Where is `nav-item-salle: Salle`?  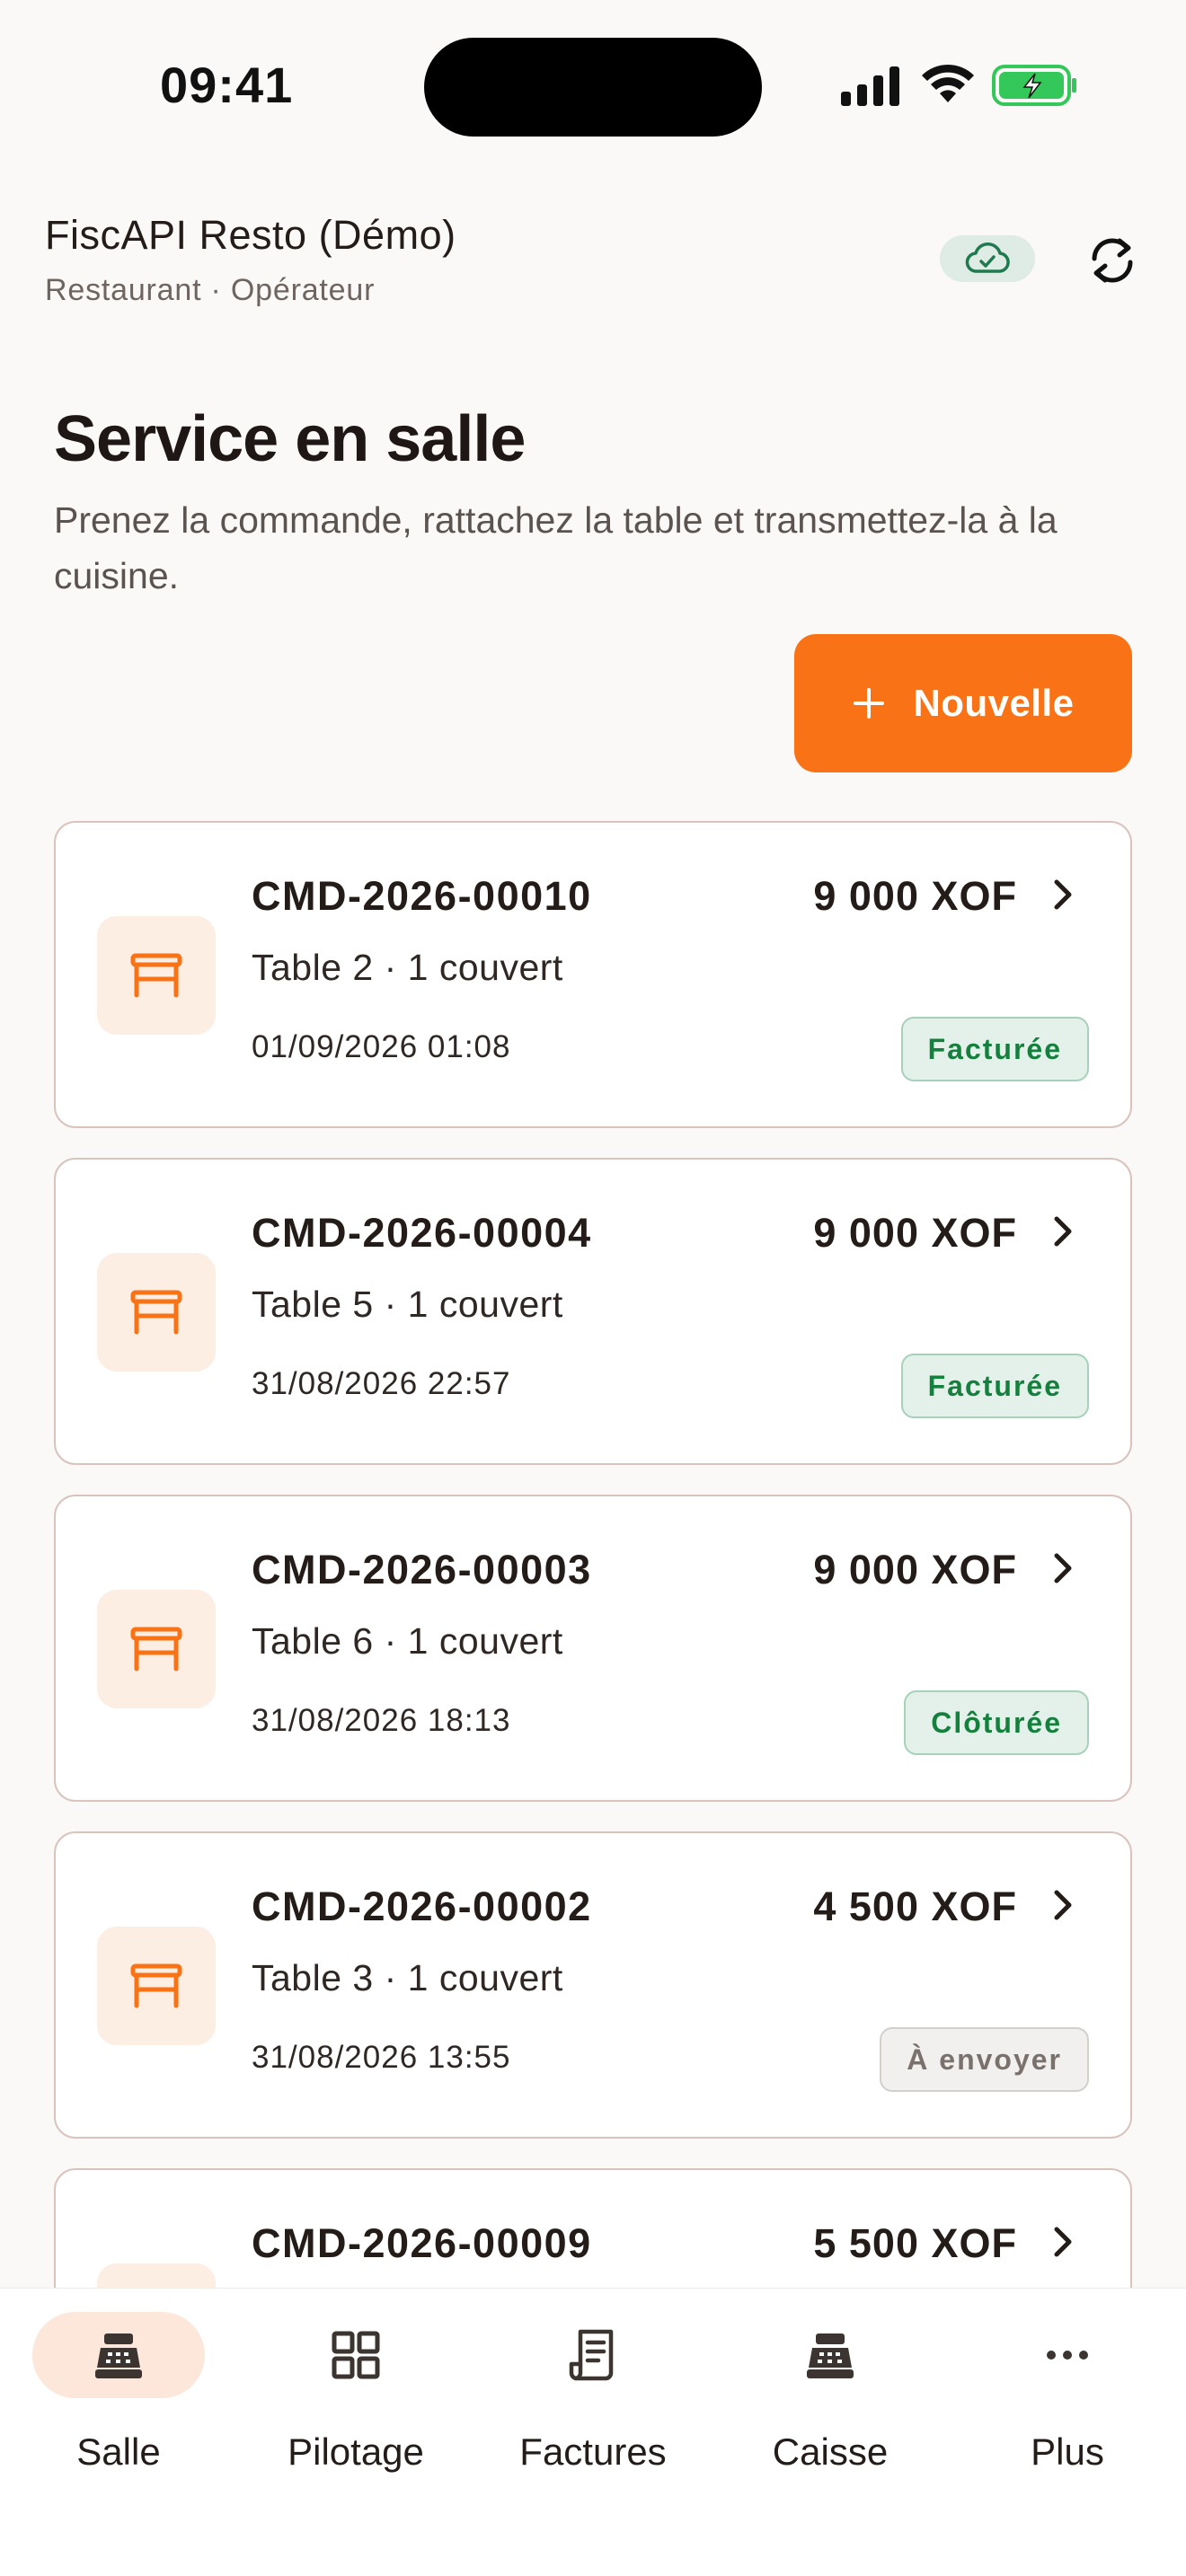 nav-item-salle: Salle is located at coordinates (118, 2415).